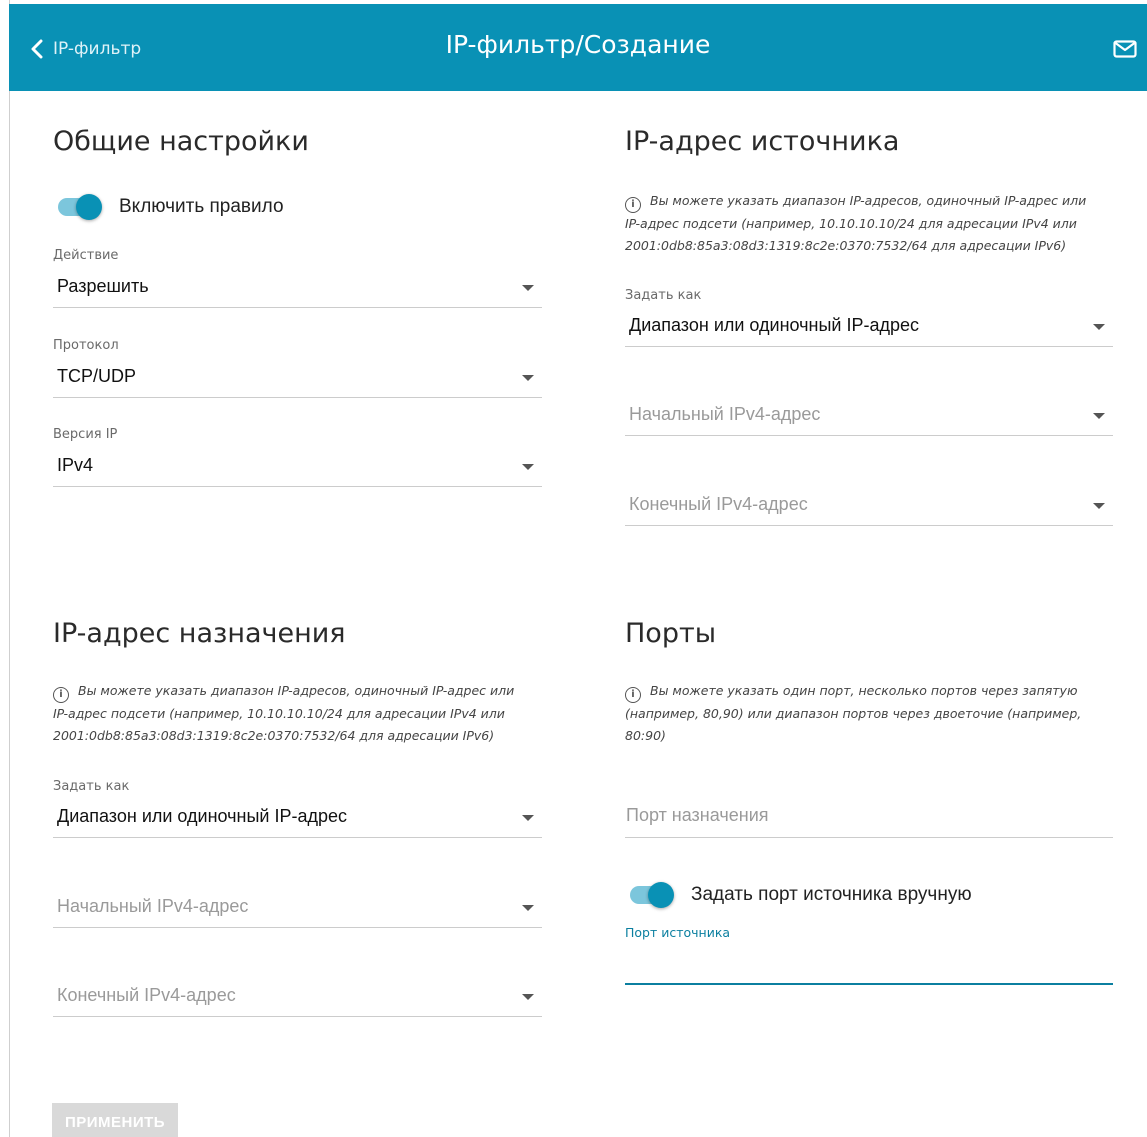  What do you see at coordinates (75, 465) in the screenshot?
I see `ip-version-value: IPv4` at bounding box center [75, 465].